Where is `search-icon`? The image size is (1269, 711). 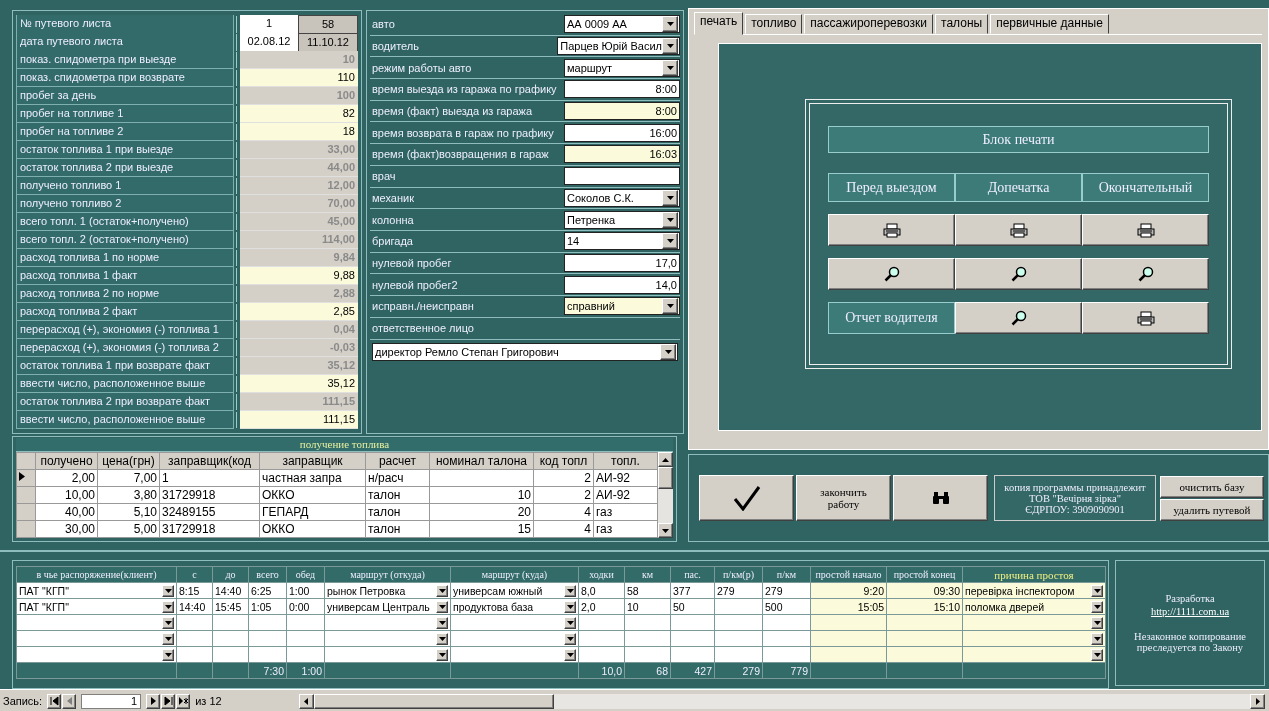 search-icon is located at coordinates (1018, 318).